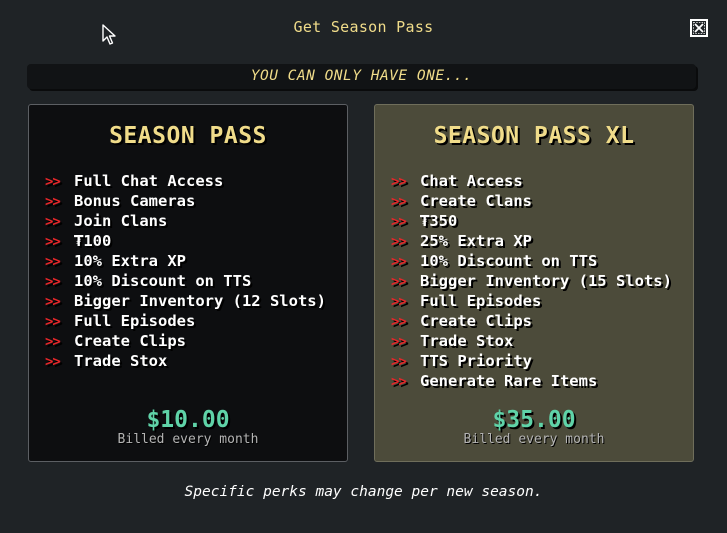  I want to click on plan-title: SEASON PASS, so click(188, 136).